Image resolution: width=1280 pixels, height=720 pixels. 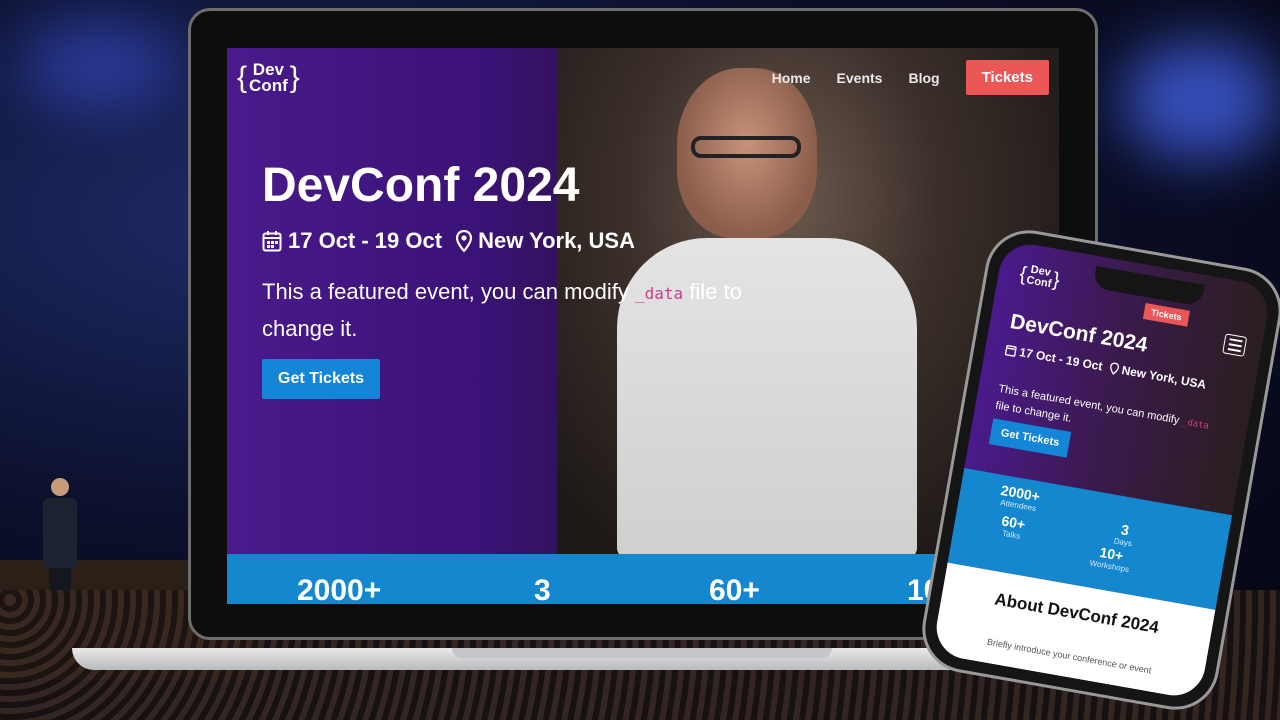 I want to click on mobile-hero-dates: 17 Oct - 19 Oct, so click(x=1061, y=359).